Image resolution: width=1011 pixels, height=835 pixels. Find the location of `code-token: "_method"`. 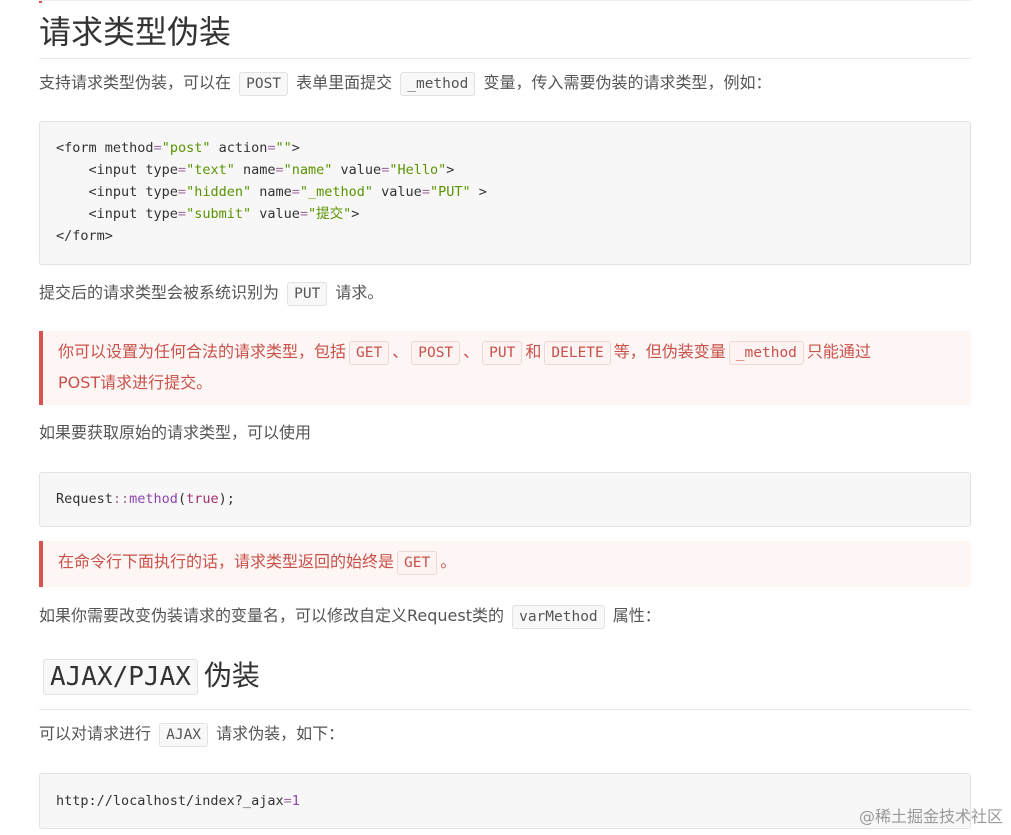

code-token: "_method" is located at coordinates (336, 192).